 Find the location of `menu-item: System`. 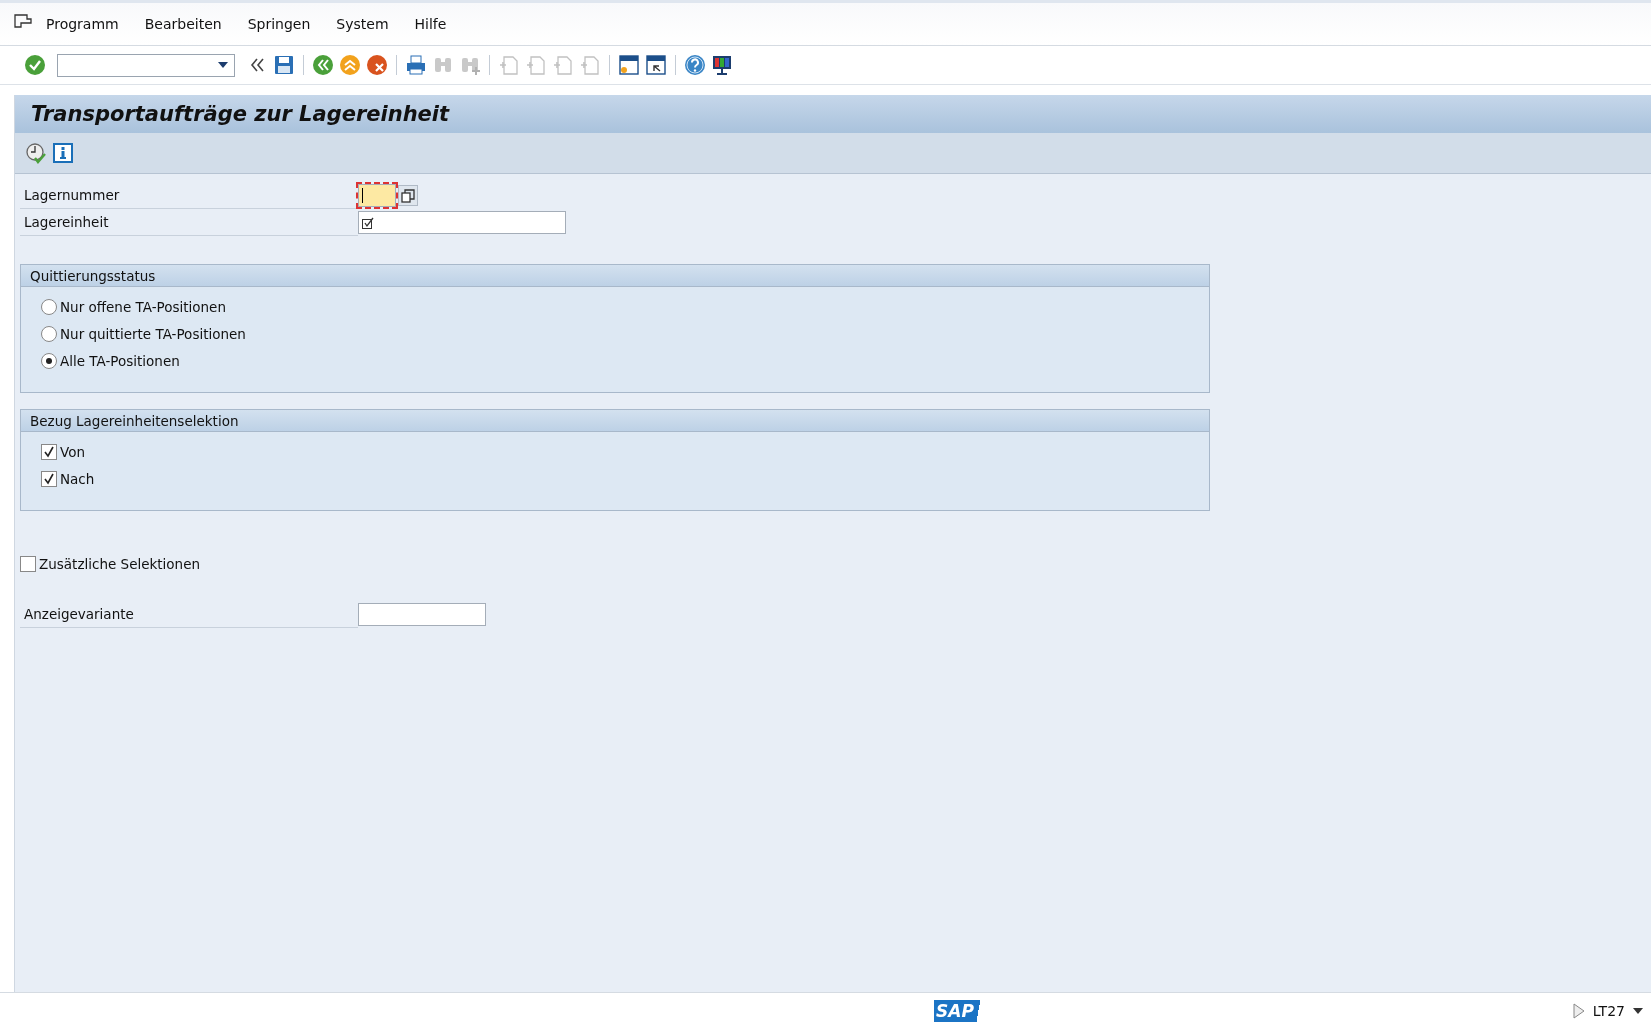

menu-item: System is located at coordinates (362, 24).